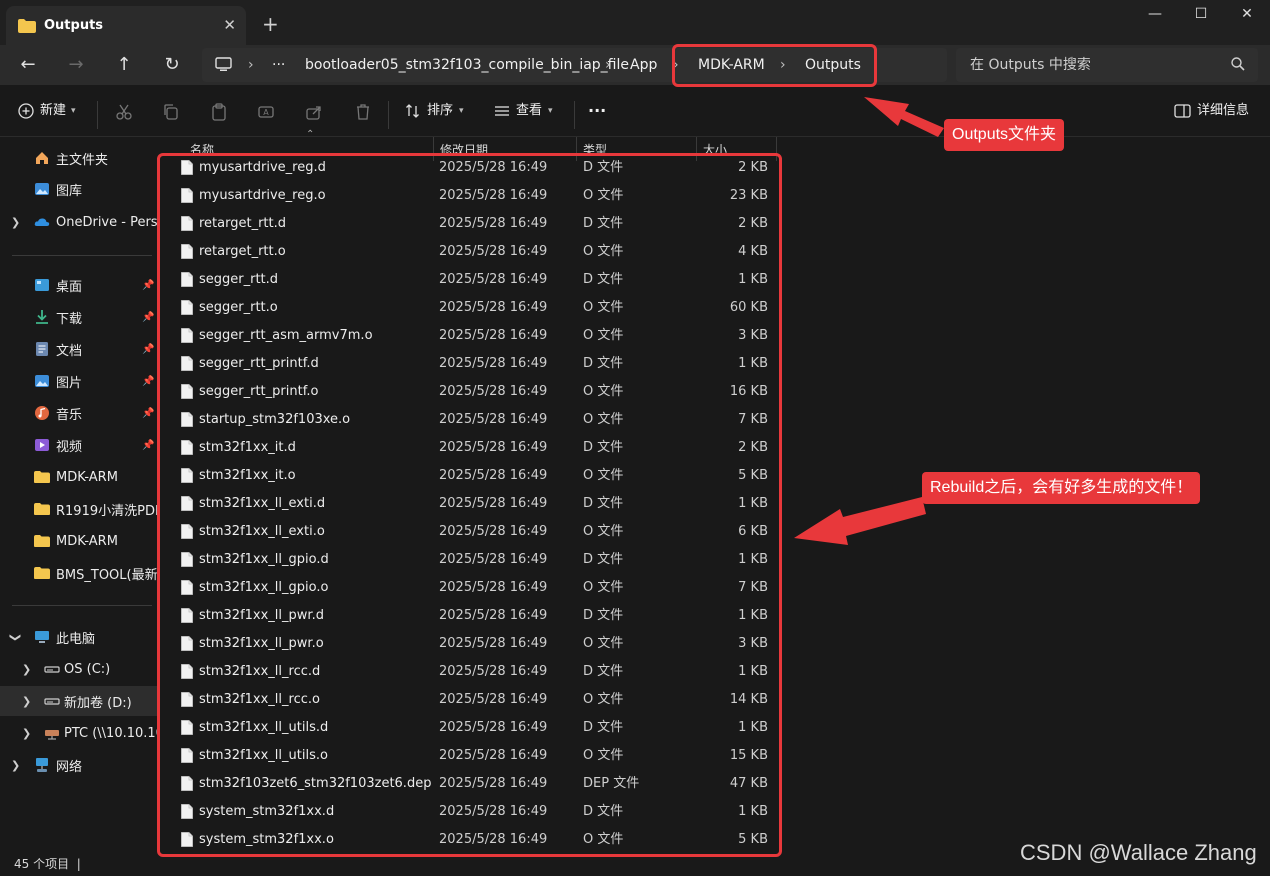  I want to click on watermark: CSDN @Wallace Zhang, so click(1138, 852).